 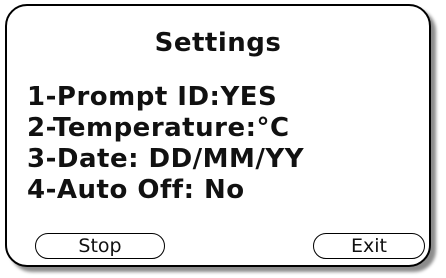 What do you see at coordinates (100, 246) in the screenshot?
I see `stop-button: Stop` at bounding box center [100, 246].